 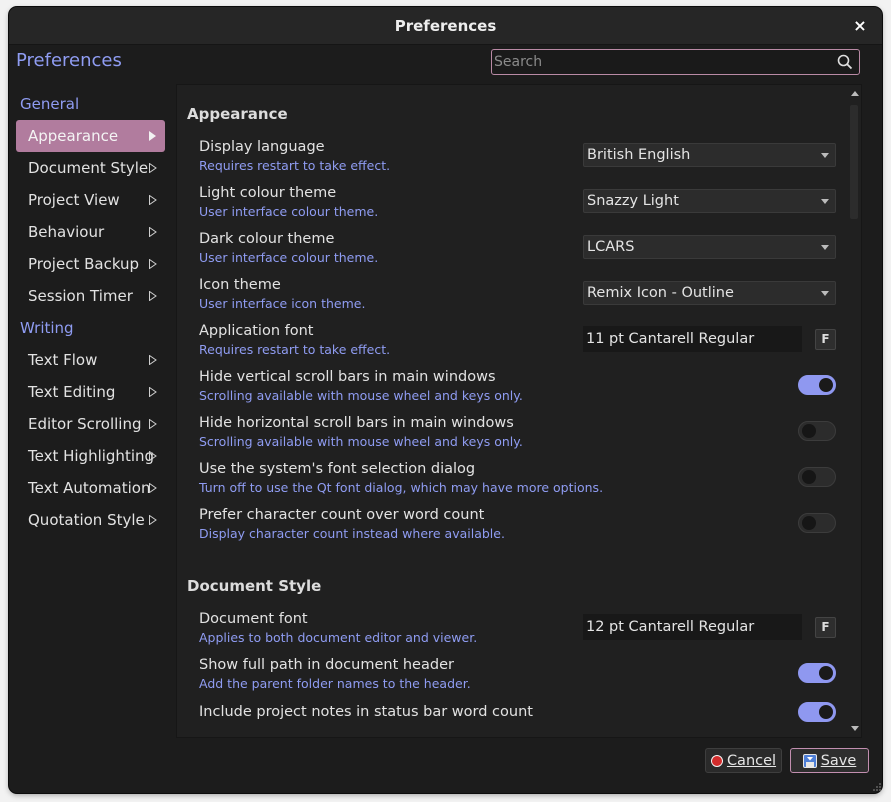 I want to click on sidebar-item-text-editing: Text Editing, so click(x=90, y=392).